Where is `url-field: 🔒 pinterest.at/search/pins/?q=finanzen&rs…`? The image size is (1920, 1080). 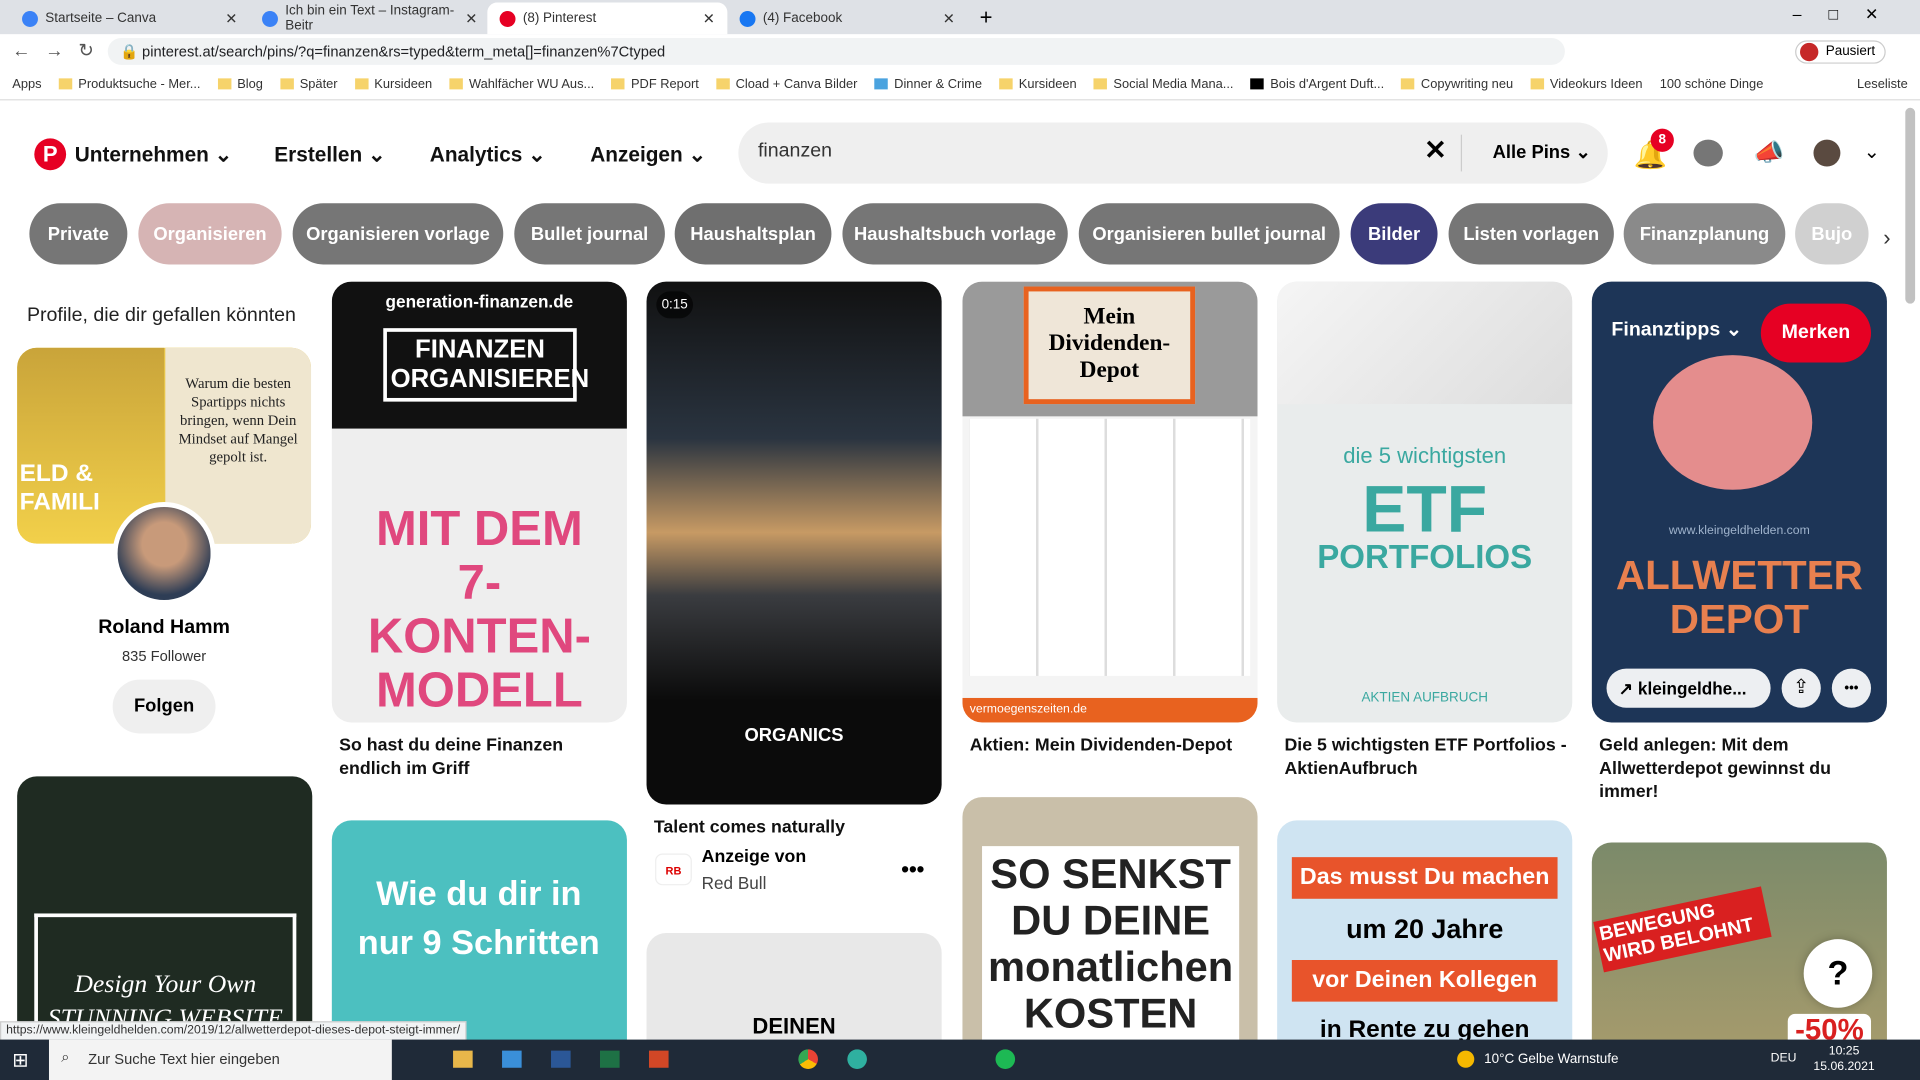 url-field: 🔒 pinterest.at/search/pins/?q=finanzen&rs… is located at coordinates (836, 51).